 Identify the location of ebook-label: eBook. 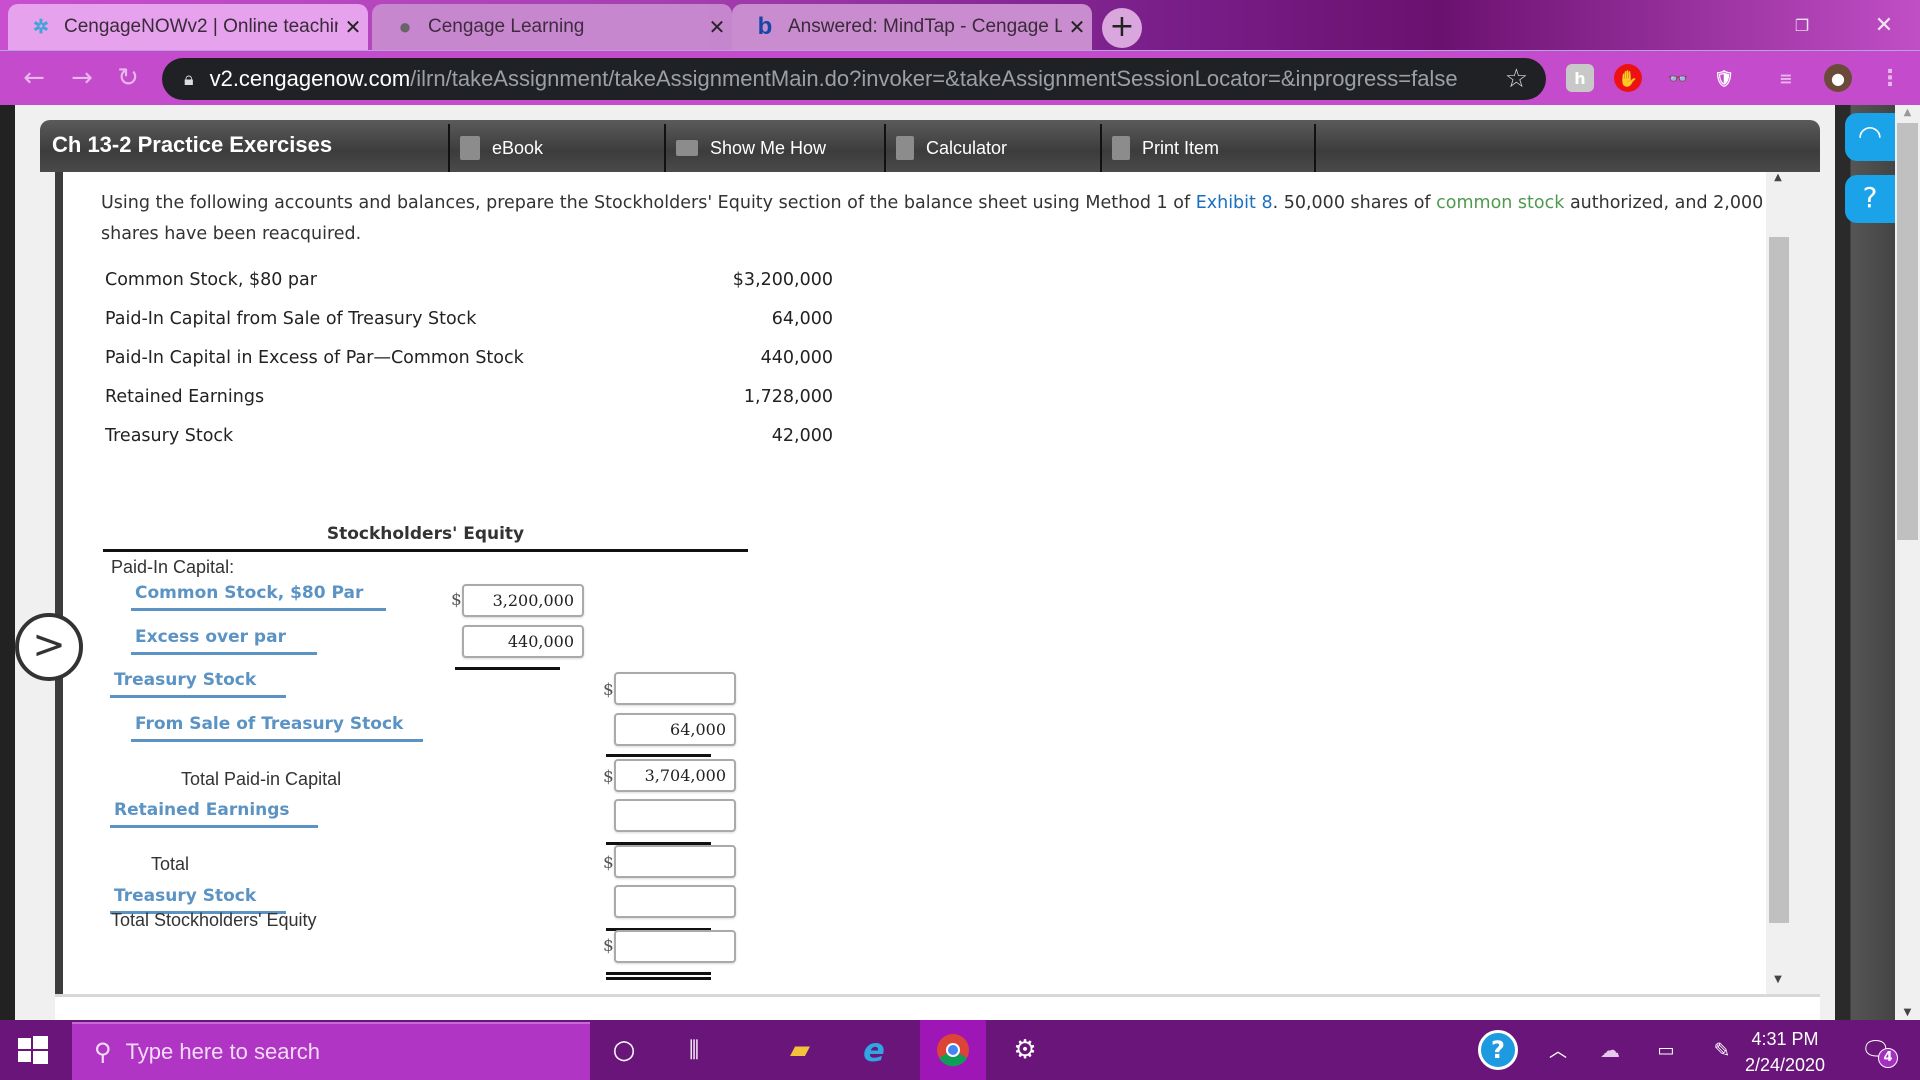
(518, 147).